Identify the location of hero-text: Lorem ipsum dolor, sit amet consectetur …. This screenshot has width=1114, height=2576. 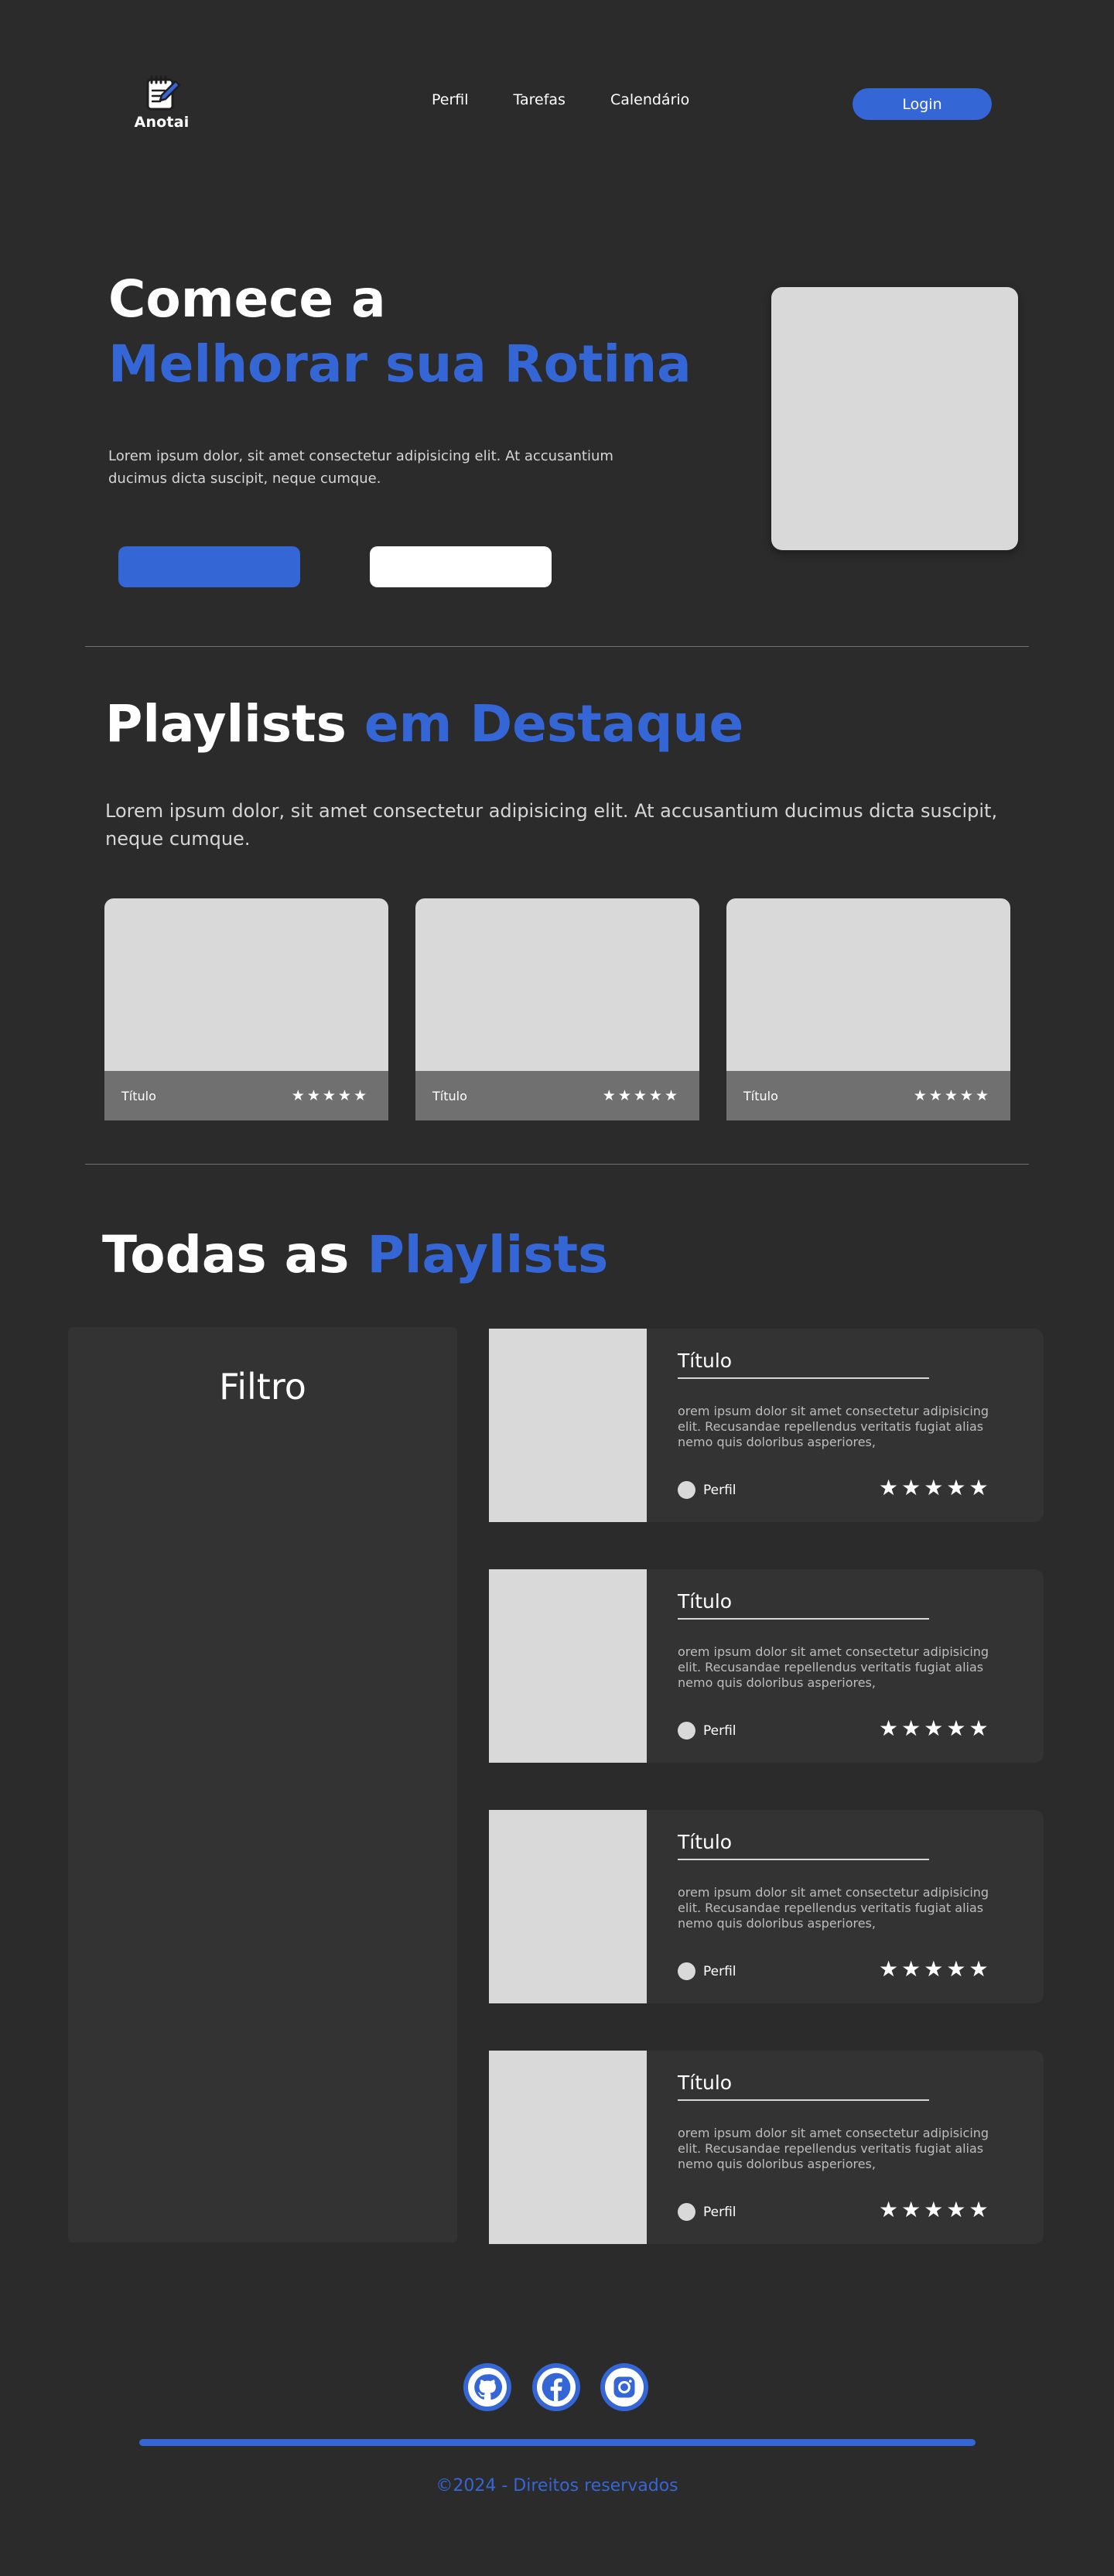
(360, 468).